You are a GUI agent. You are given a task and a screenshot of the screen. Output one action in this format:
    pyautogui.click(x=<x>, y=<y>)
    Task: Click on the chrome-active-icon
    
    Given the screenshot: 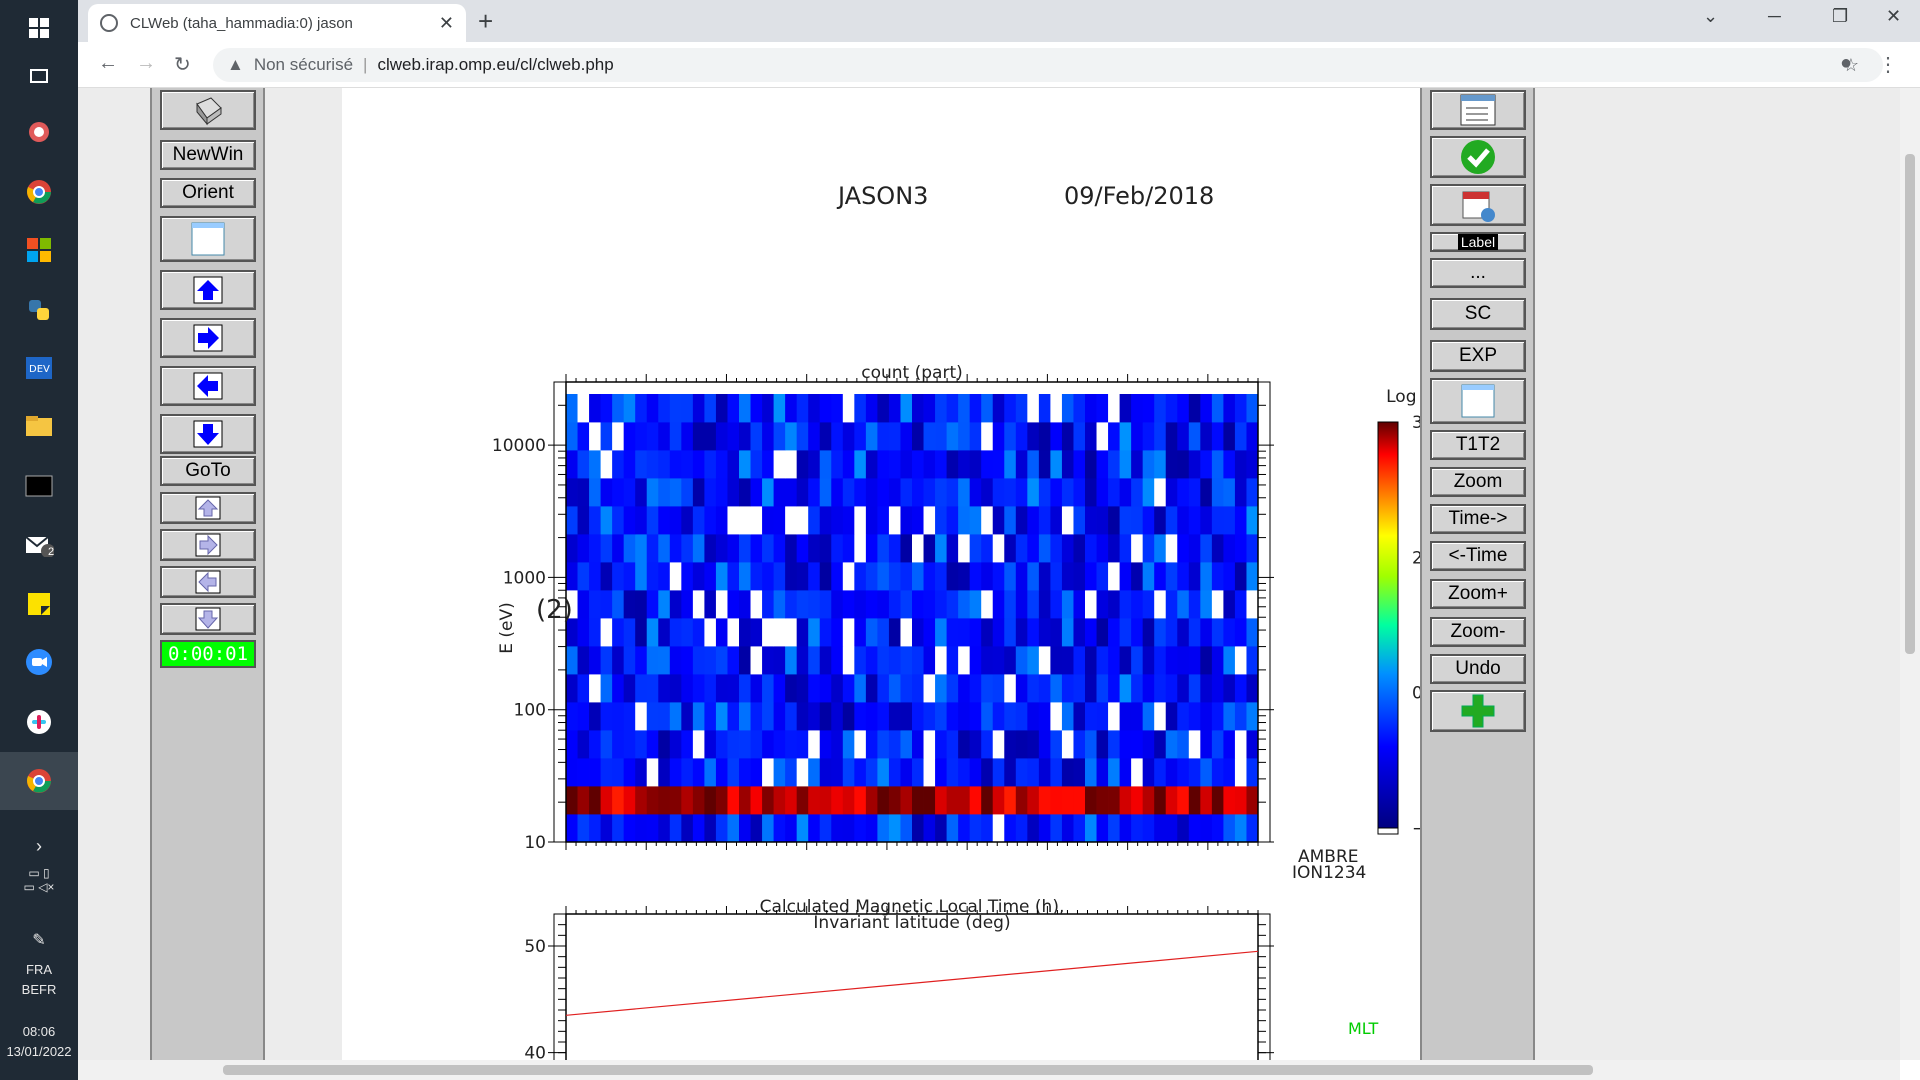 What is the action you would take?
    pyautogui.click(x=39, y=781)
    